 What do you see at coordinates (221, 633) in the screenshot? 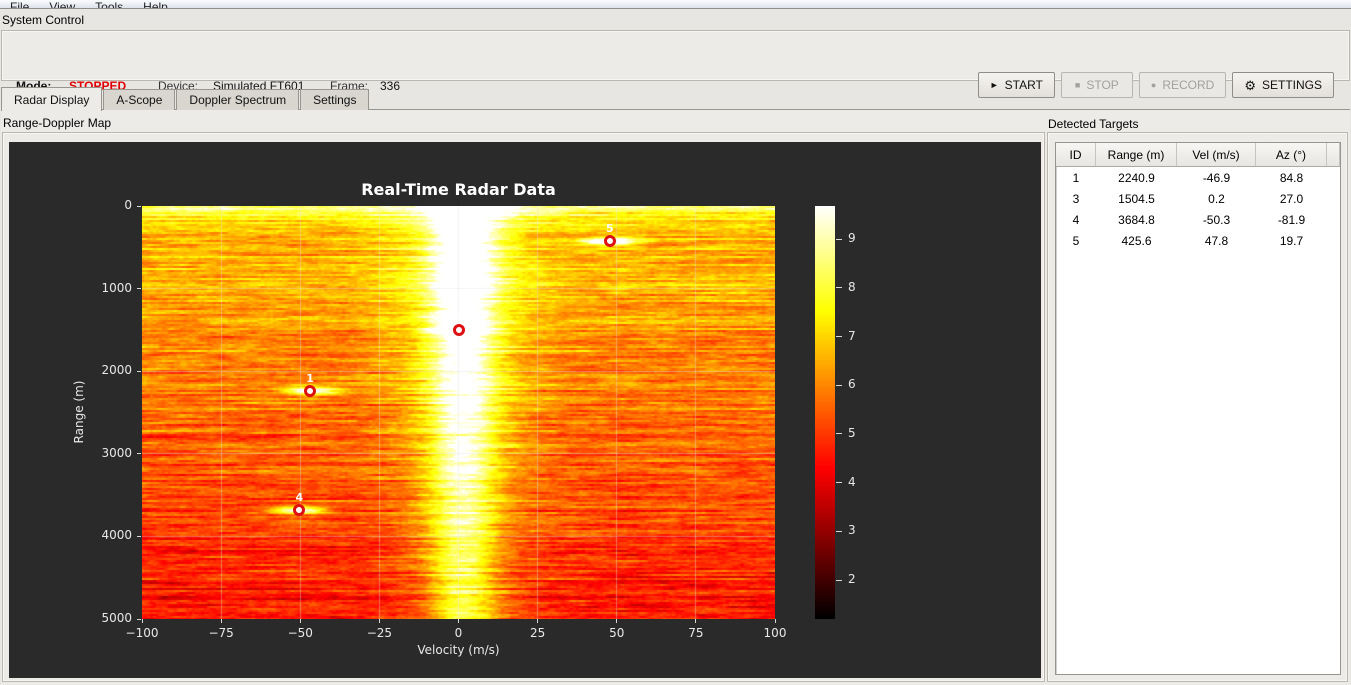
I see `x-tick-label: −75` at bounding box center [221, 633].